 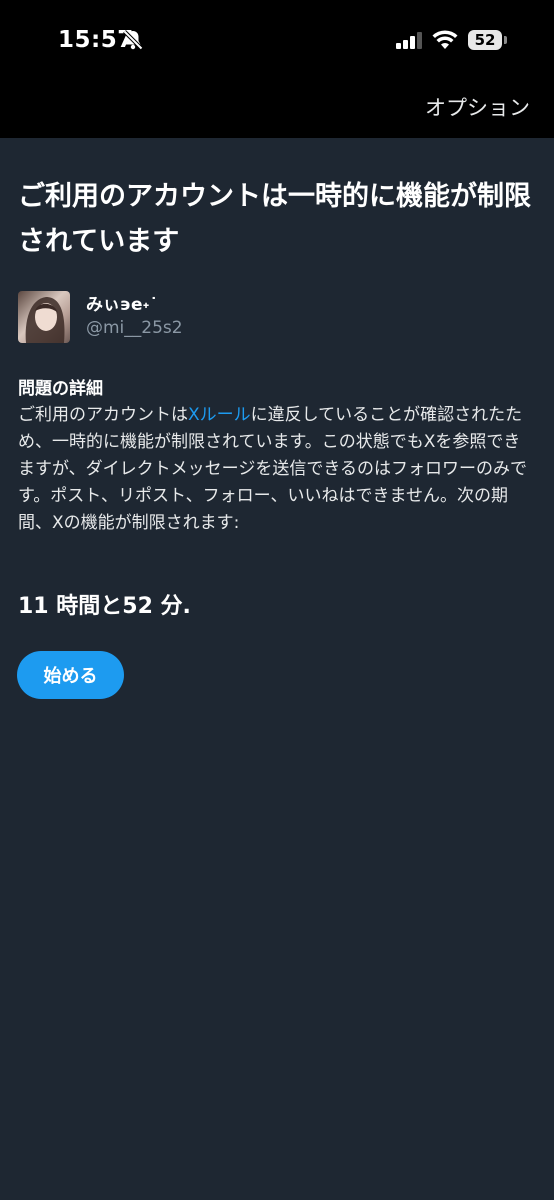 What do you see at coordinates (60, 389) in the screenshot?
I see `details-heading: 問題の詳細` at bounding box center [60, 389].